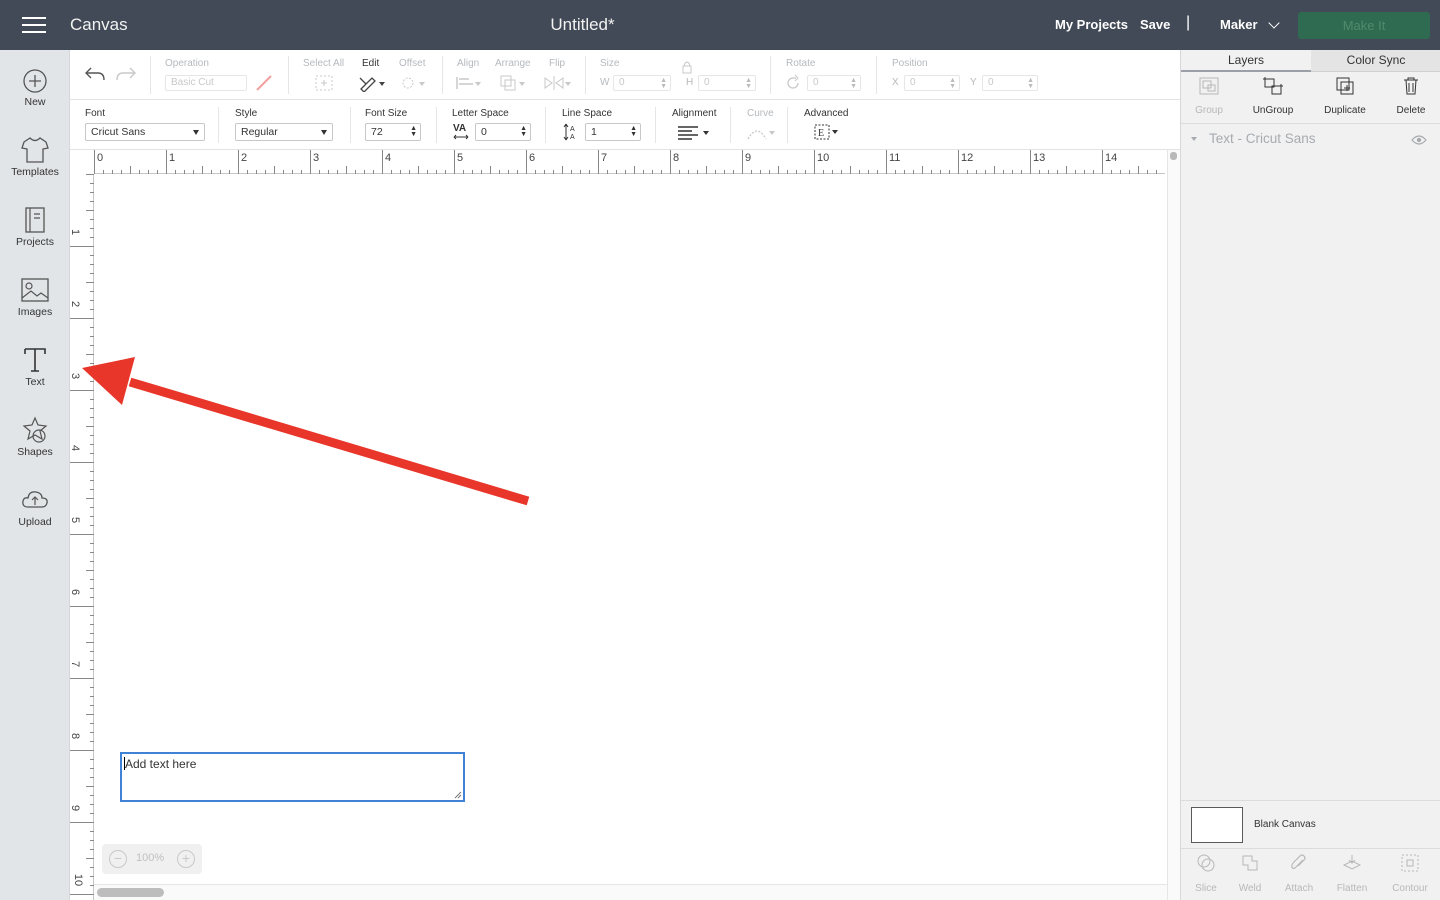 The width and height of the screenshot is (1440, 900). Describe the element at coordinates (75, 592) in the screenshot. I see `ruler-v-label: 6` at that location.